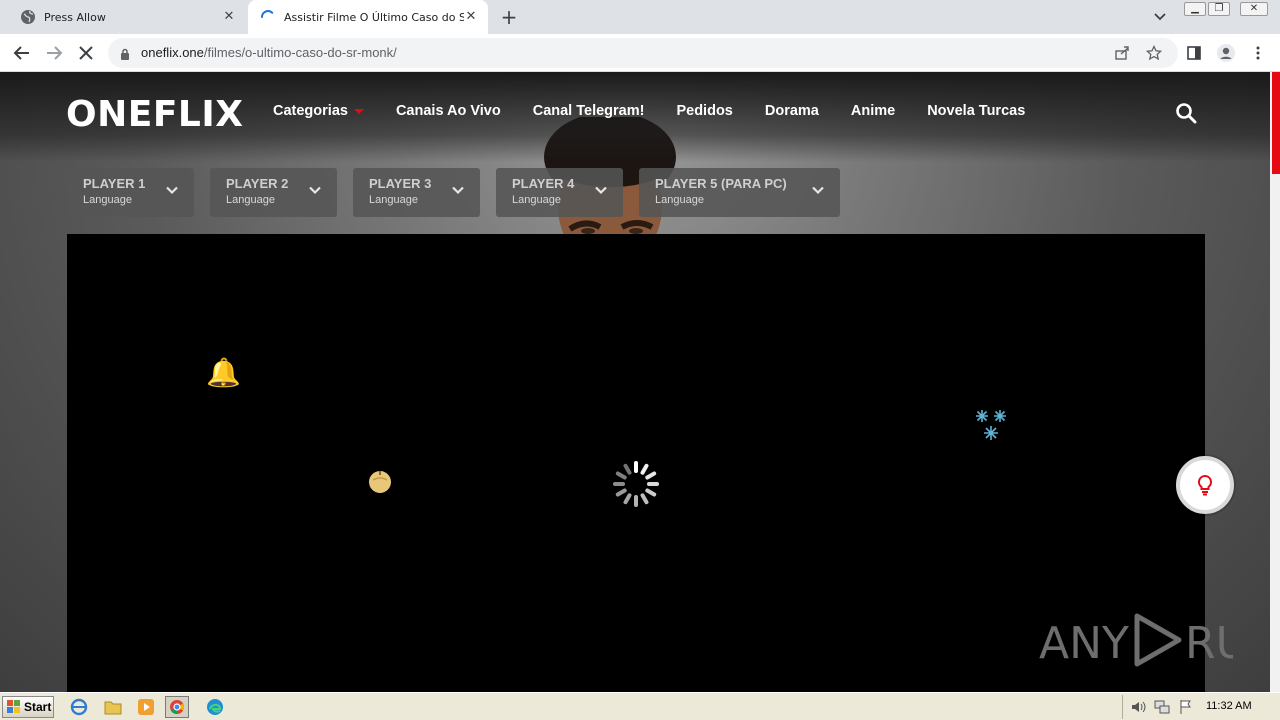 Image resolution: width=1280 pixels, height=720 pixels. I want to click on taskbar: Start 11:32 AM, so click(640, 706).